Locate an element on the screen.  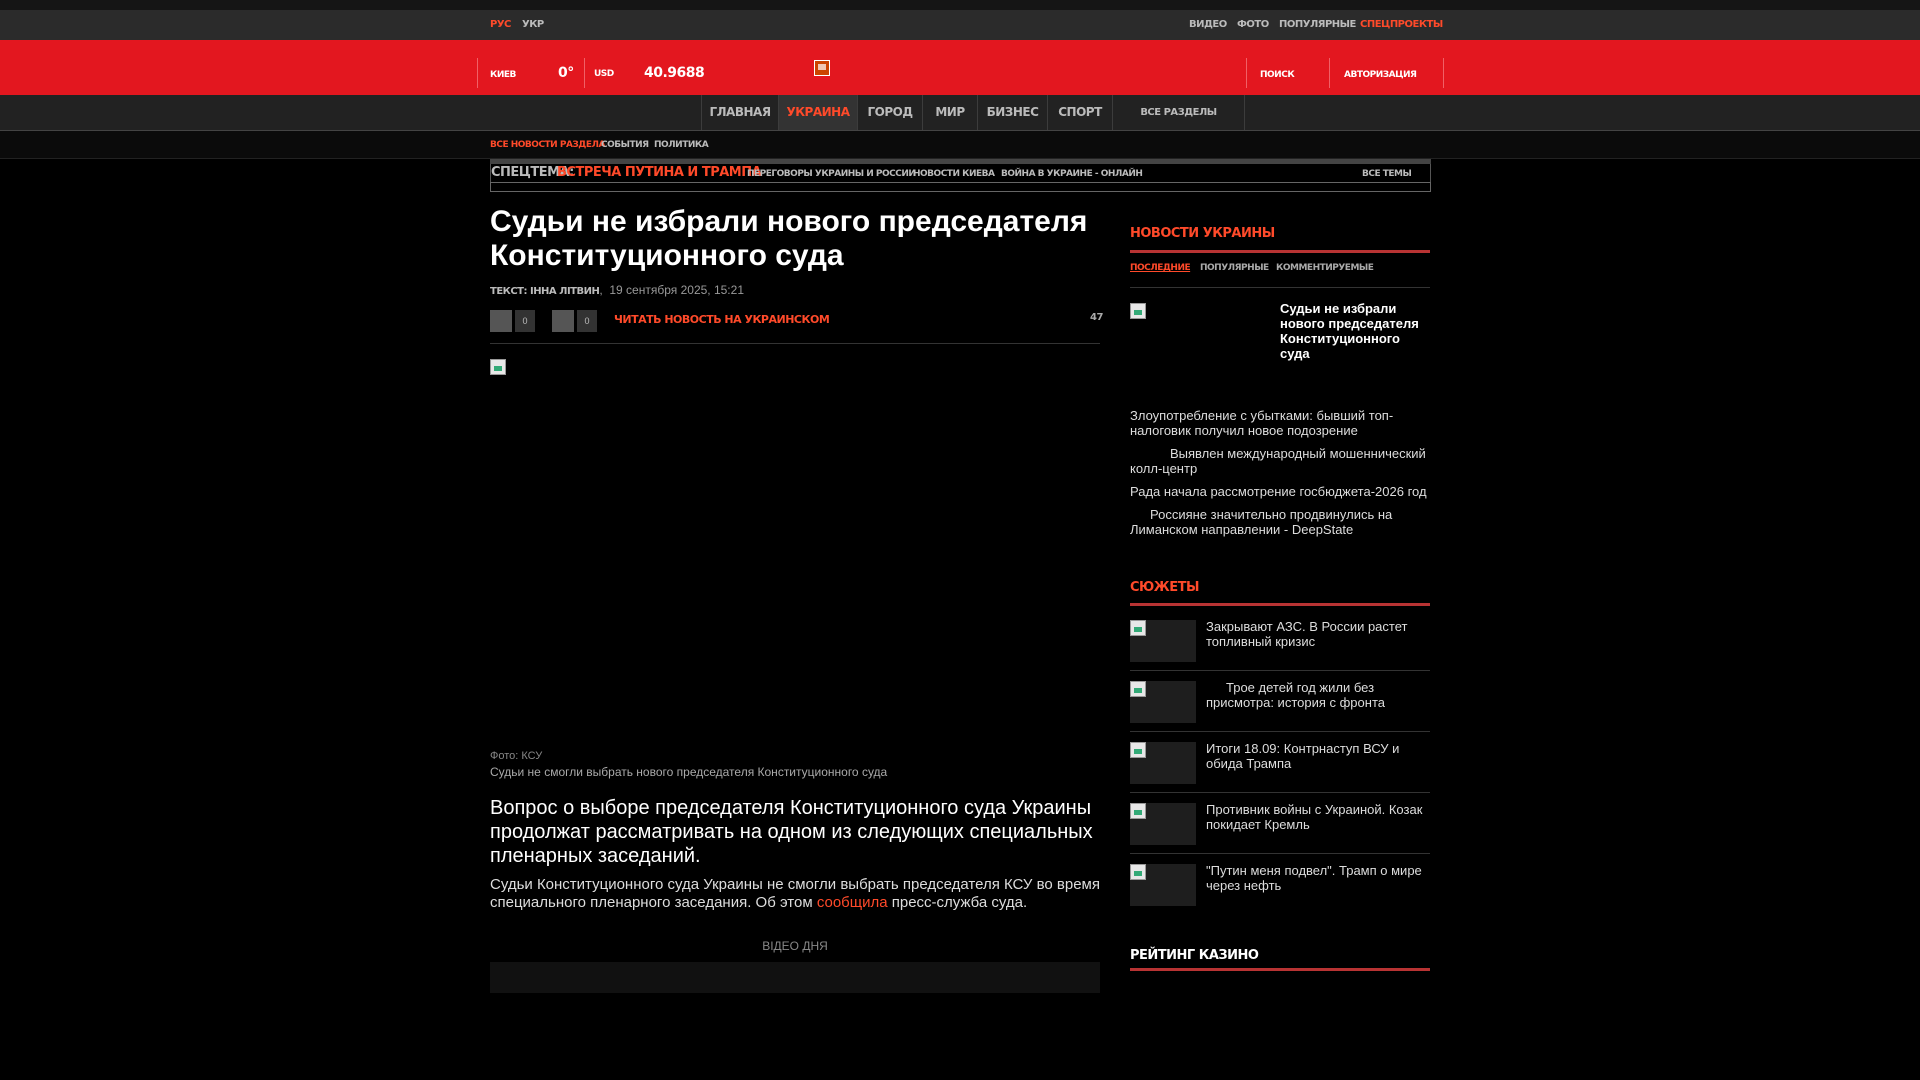
view-count: 47 is located at coordinates (1096, 317).